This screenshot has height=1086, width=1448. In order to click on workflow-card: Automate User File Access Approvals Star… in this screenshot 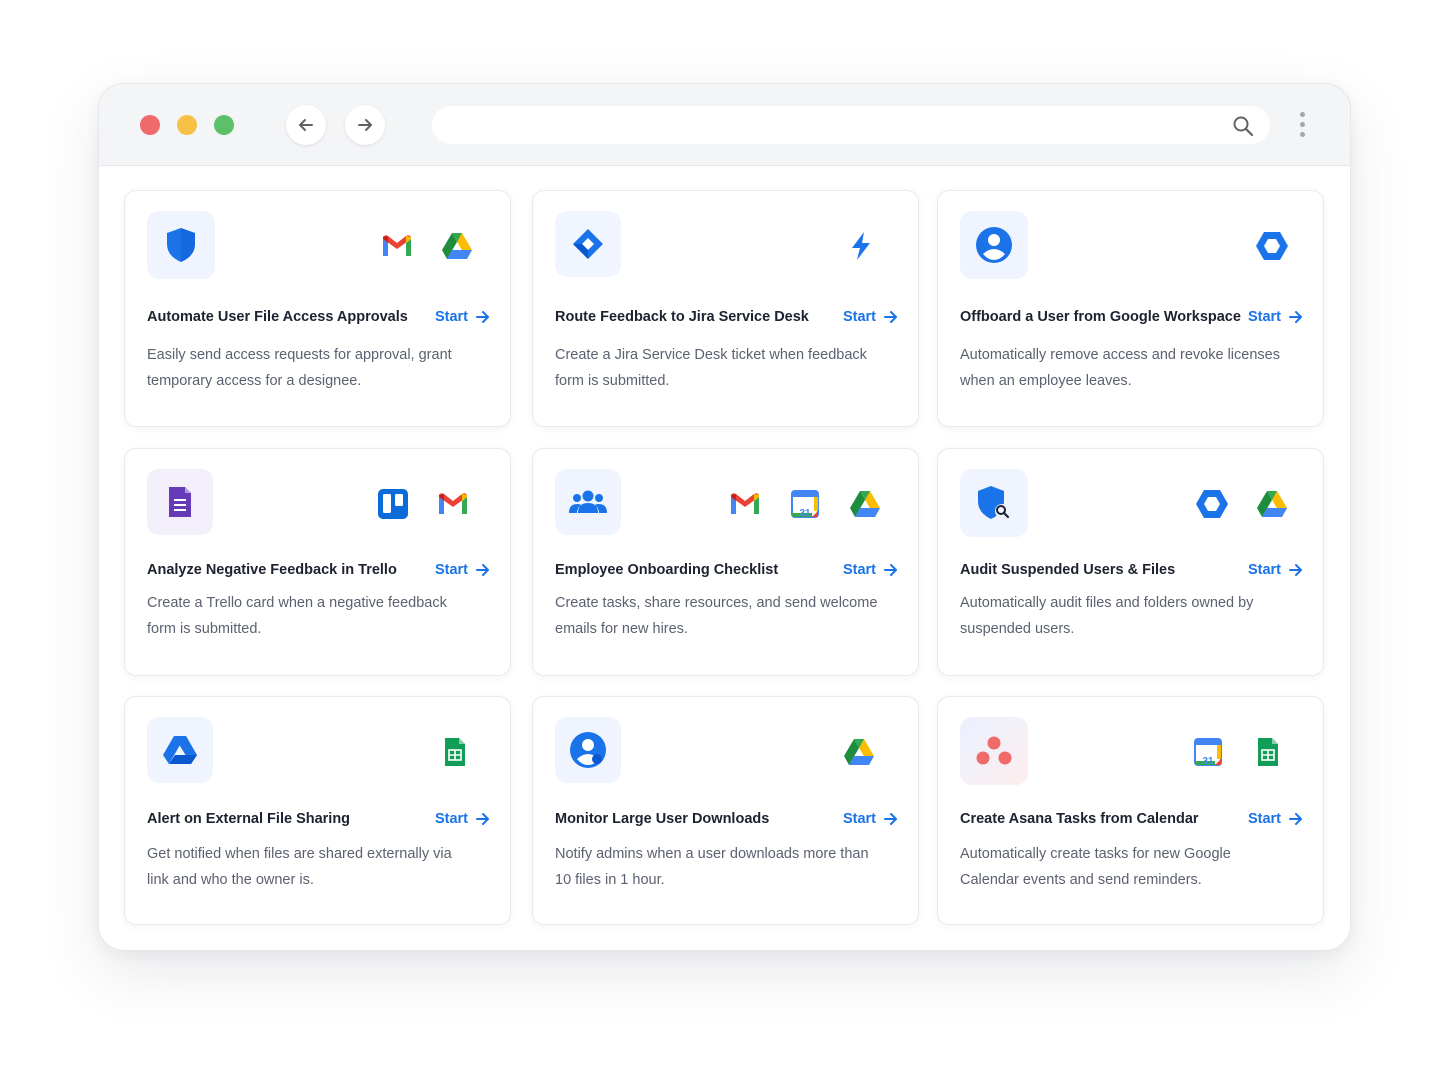, I will do `click(317, 308)`.